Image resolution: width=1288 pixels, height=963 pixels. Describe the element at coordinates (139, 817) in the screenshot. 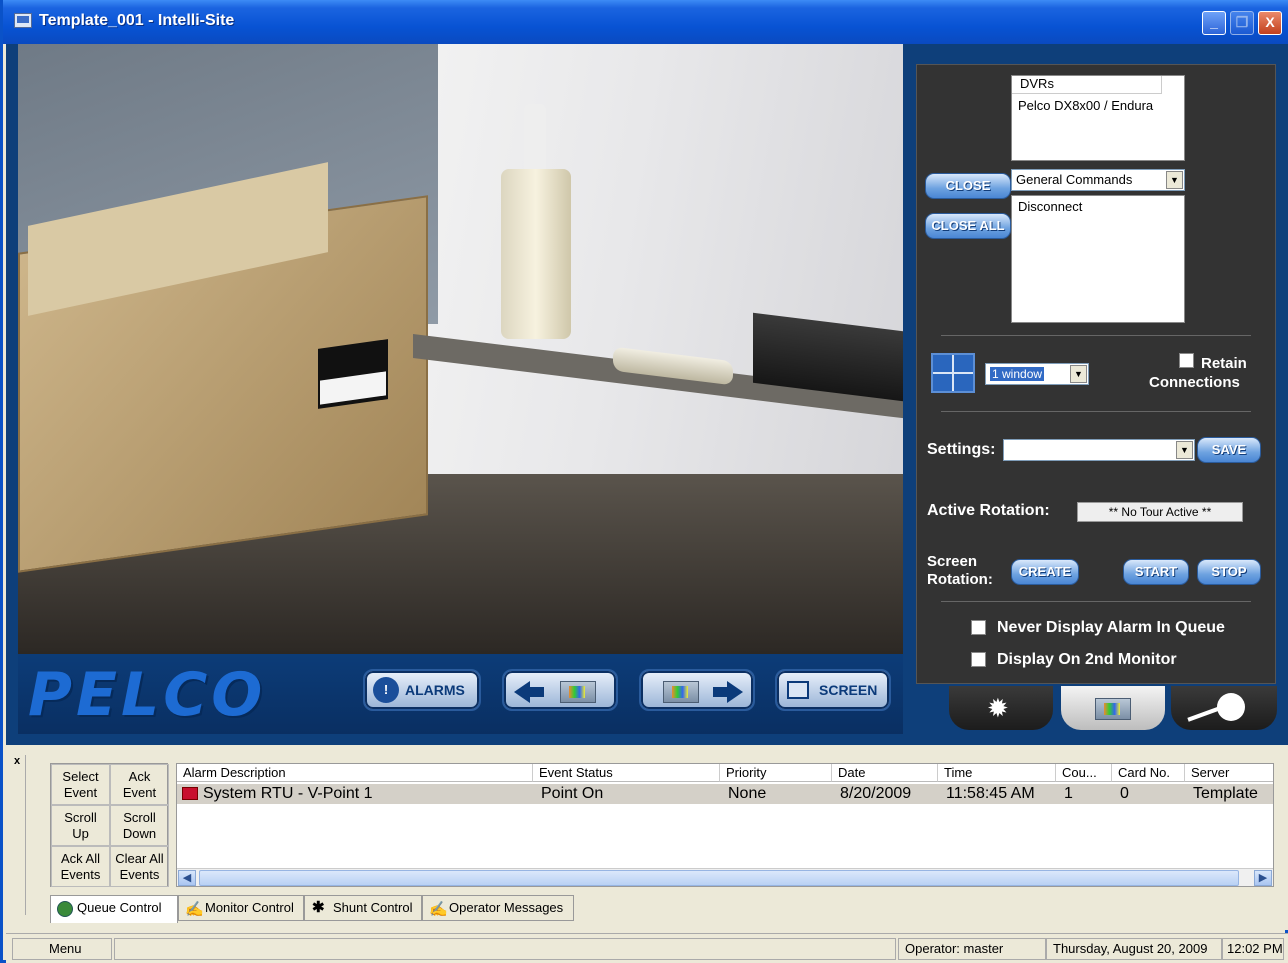

I see `scroll-down-line1: Scroll` at that location.